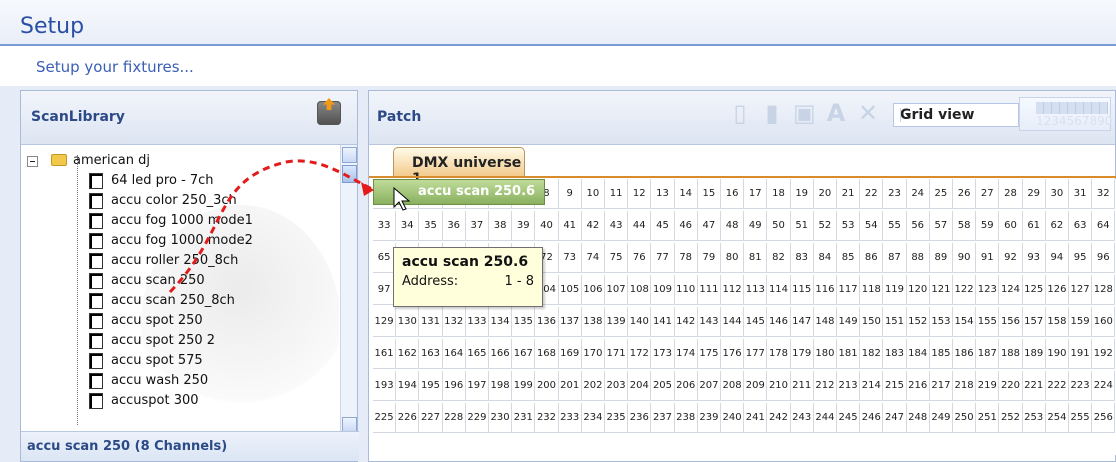 The width and height of the screenshot is (1116, 462). Describe the element at coordinates (408, 226) in the screenshot. I see `dmx-channel-cell: 34` at that location.